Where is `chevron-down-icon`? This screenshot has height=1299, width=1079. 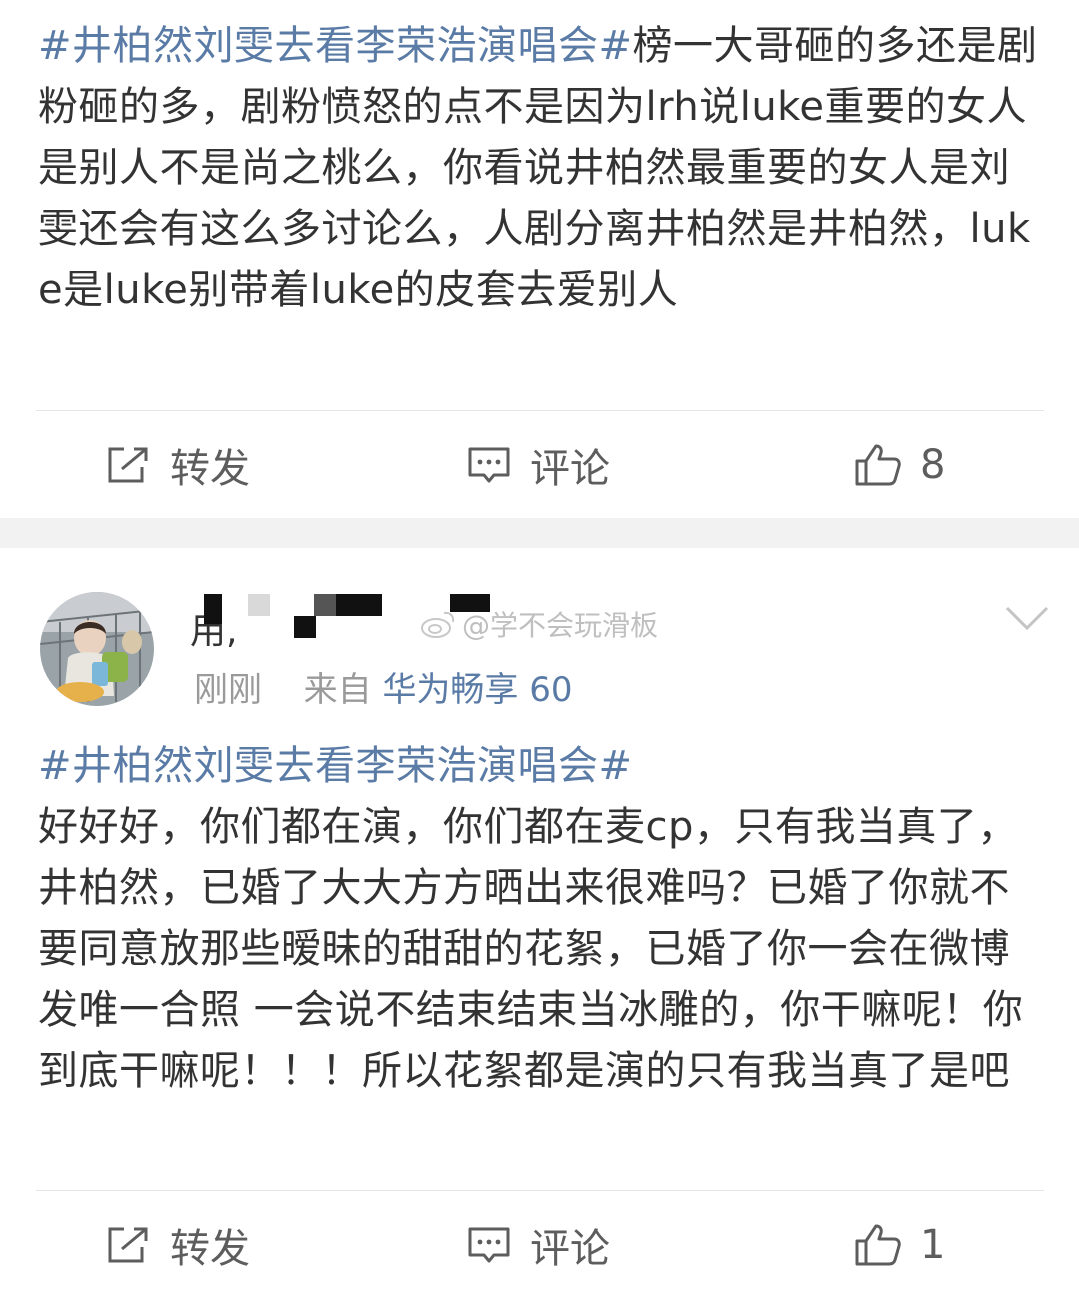
chevron-down-icon is located at coordinates (1027, 618).